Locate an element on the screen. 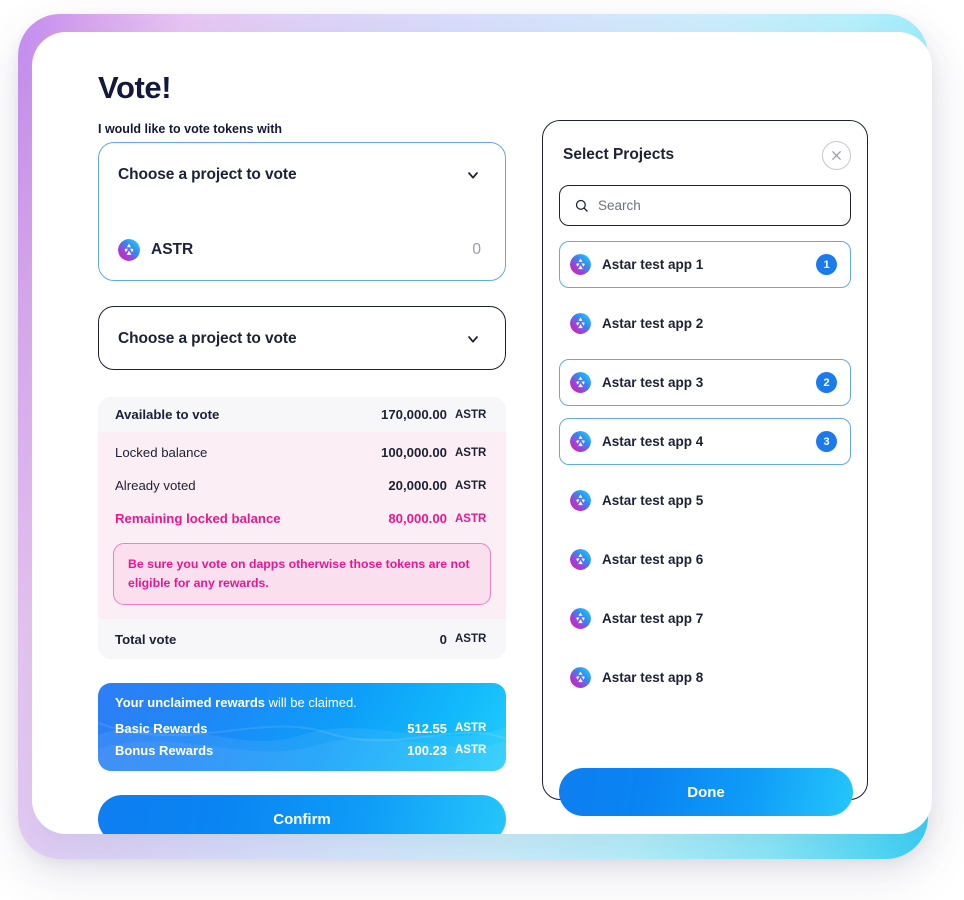 The image size is (964, 900). remaining-locked-balance-value: 80,000.00 is located at coordinates (417, 518).